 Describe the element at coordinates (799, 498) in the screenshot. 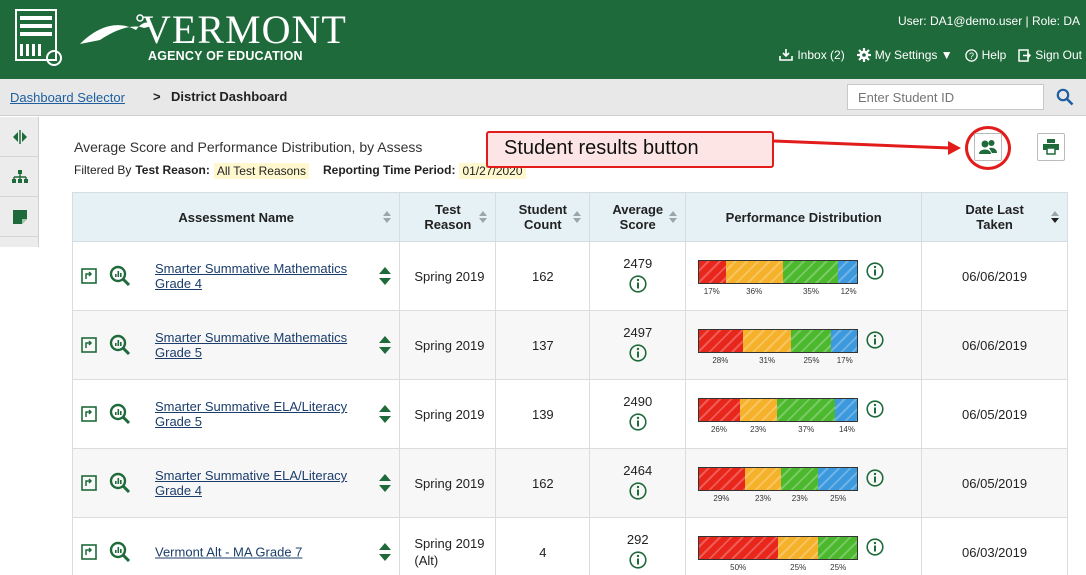

I see `distribution-label: 23%` at that location.